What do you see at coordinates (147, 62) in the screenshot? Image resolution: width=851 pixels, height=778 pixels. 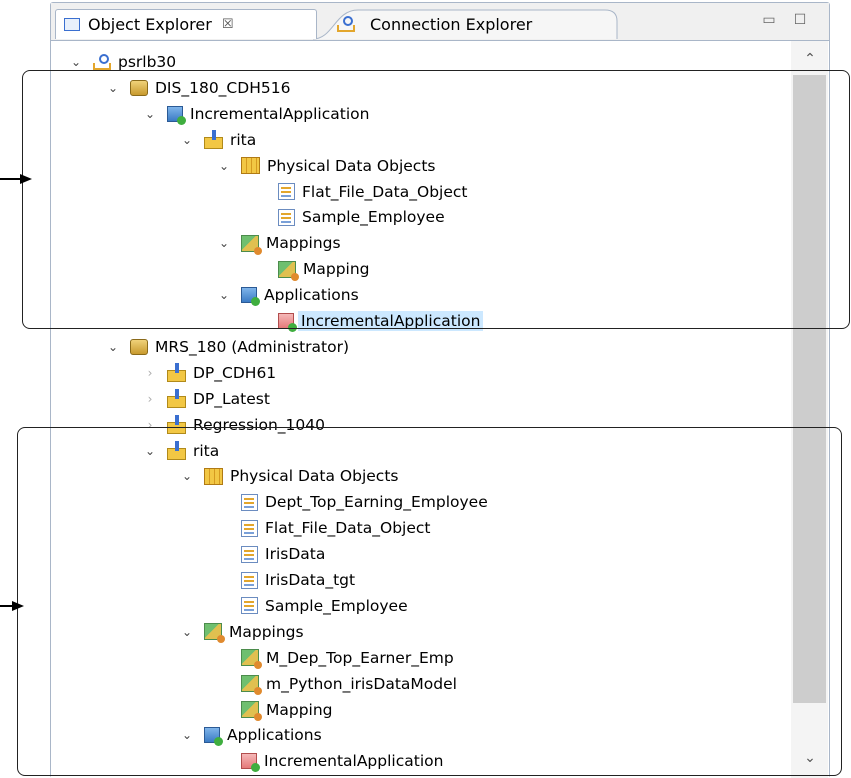 I see `tree-node-label: psrlb30` at bounding box center [147, 62].